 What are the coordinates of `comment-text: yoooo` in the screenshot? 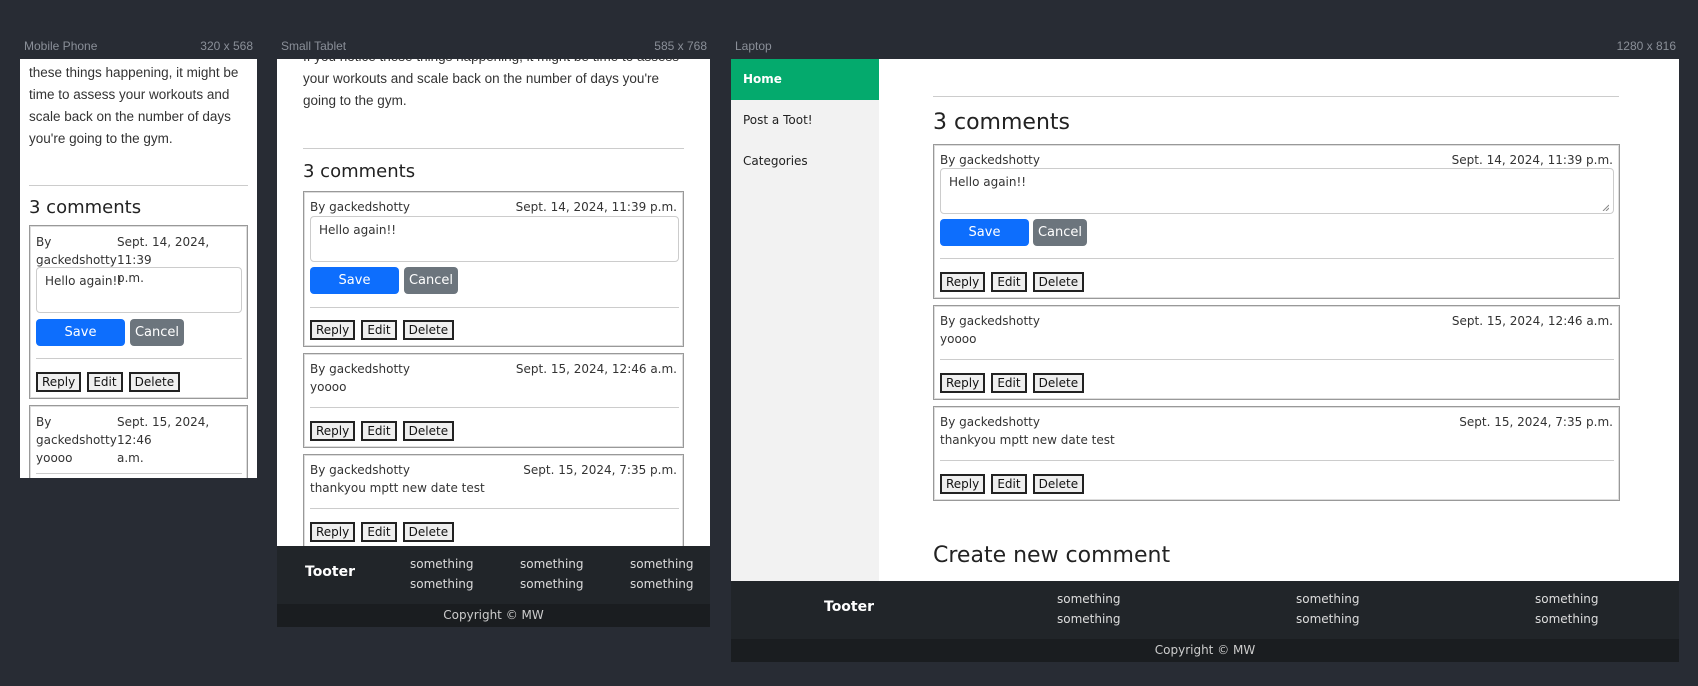 It's located at (328, 387).